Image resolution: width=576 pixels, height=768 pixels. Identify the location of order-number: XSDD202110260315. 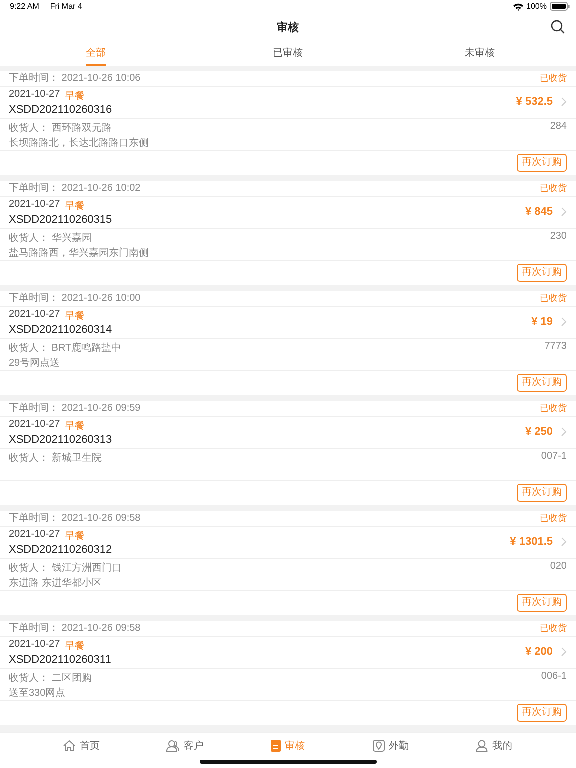
(61, 220).